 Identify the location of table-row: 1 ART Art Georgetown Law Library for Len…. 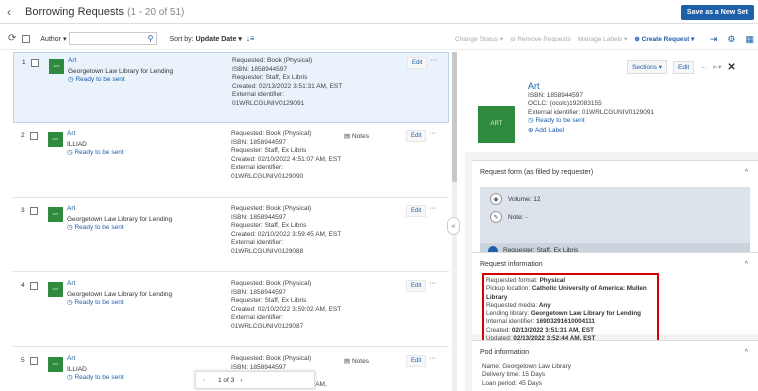
(231, 87).